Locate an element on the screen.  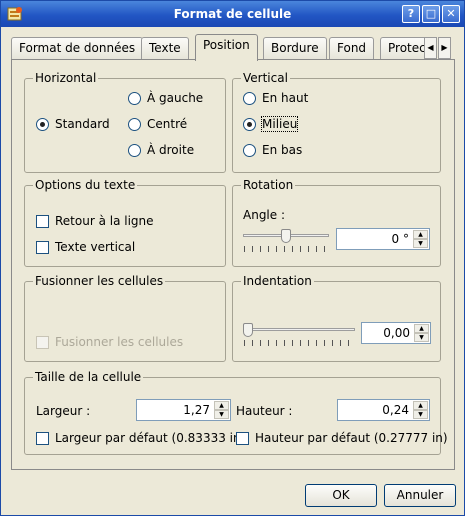
angle-slider-ticks is located at coordinates (285, 249).